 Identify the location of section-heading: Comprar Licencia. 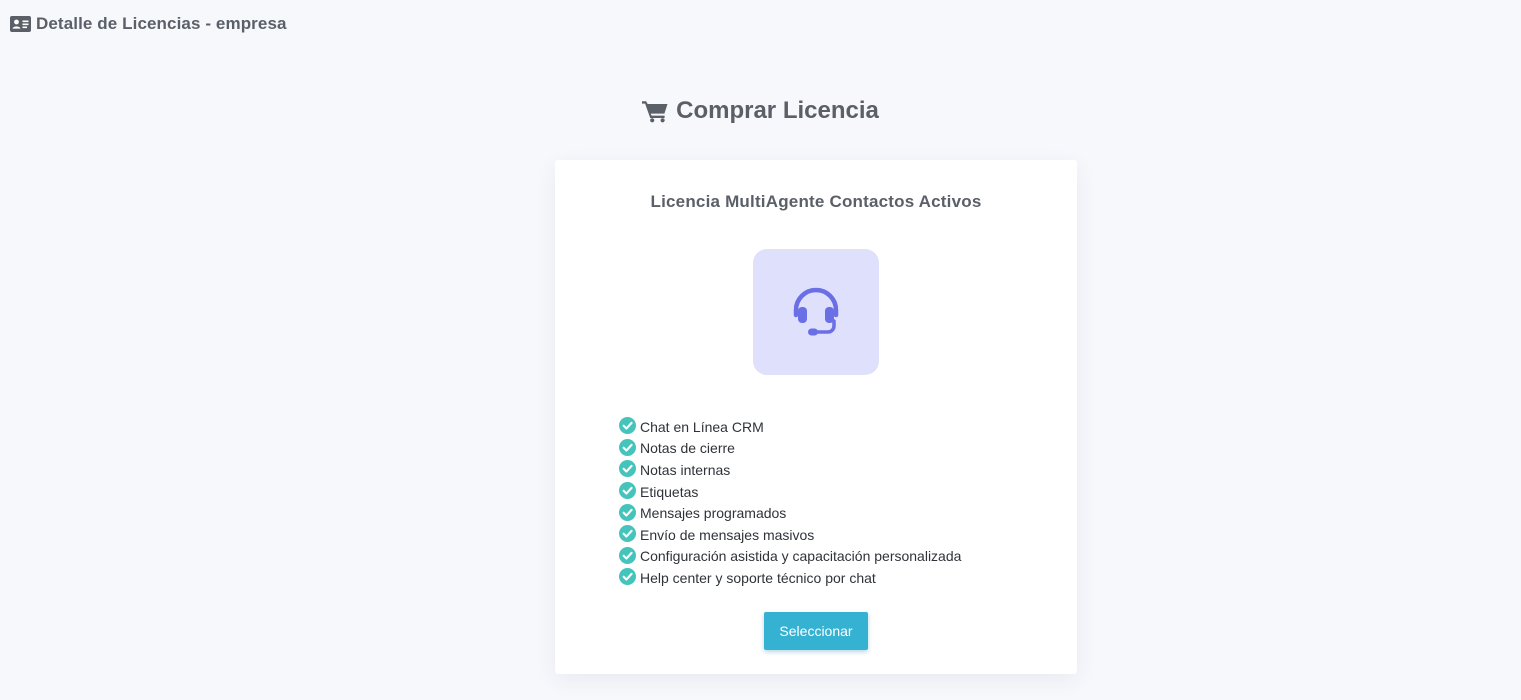
(760, 111).